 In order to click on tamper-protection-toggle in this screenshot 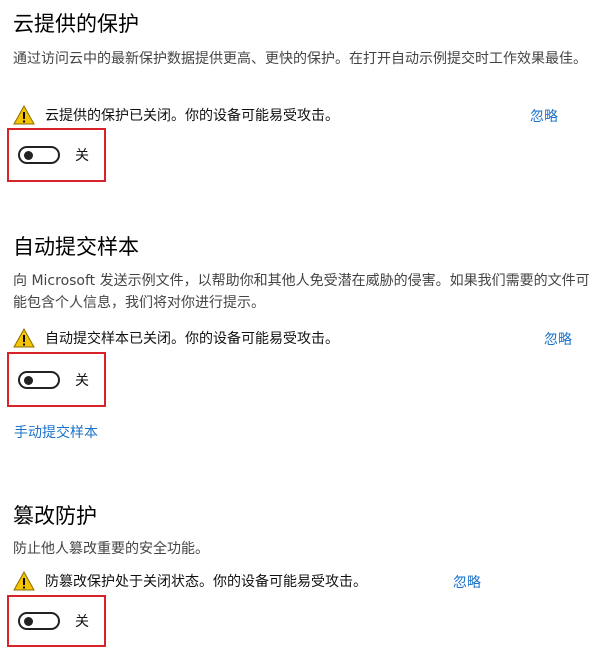, I will do `click(39, 621)`.